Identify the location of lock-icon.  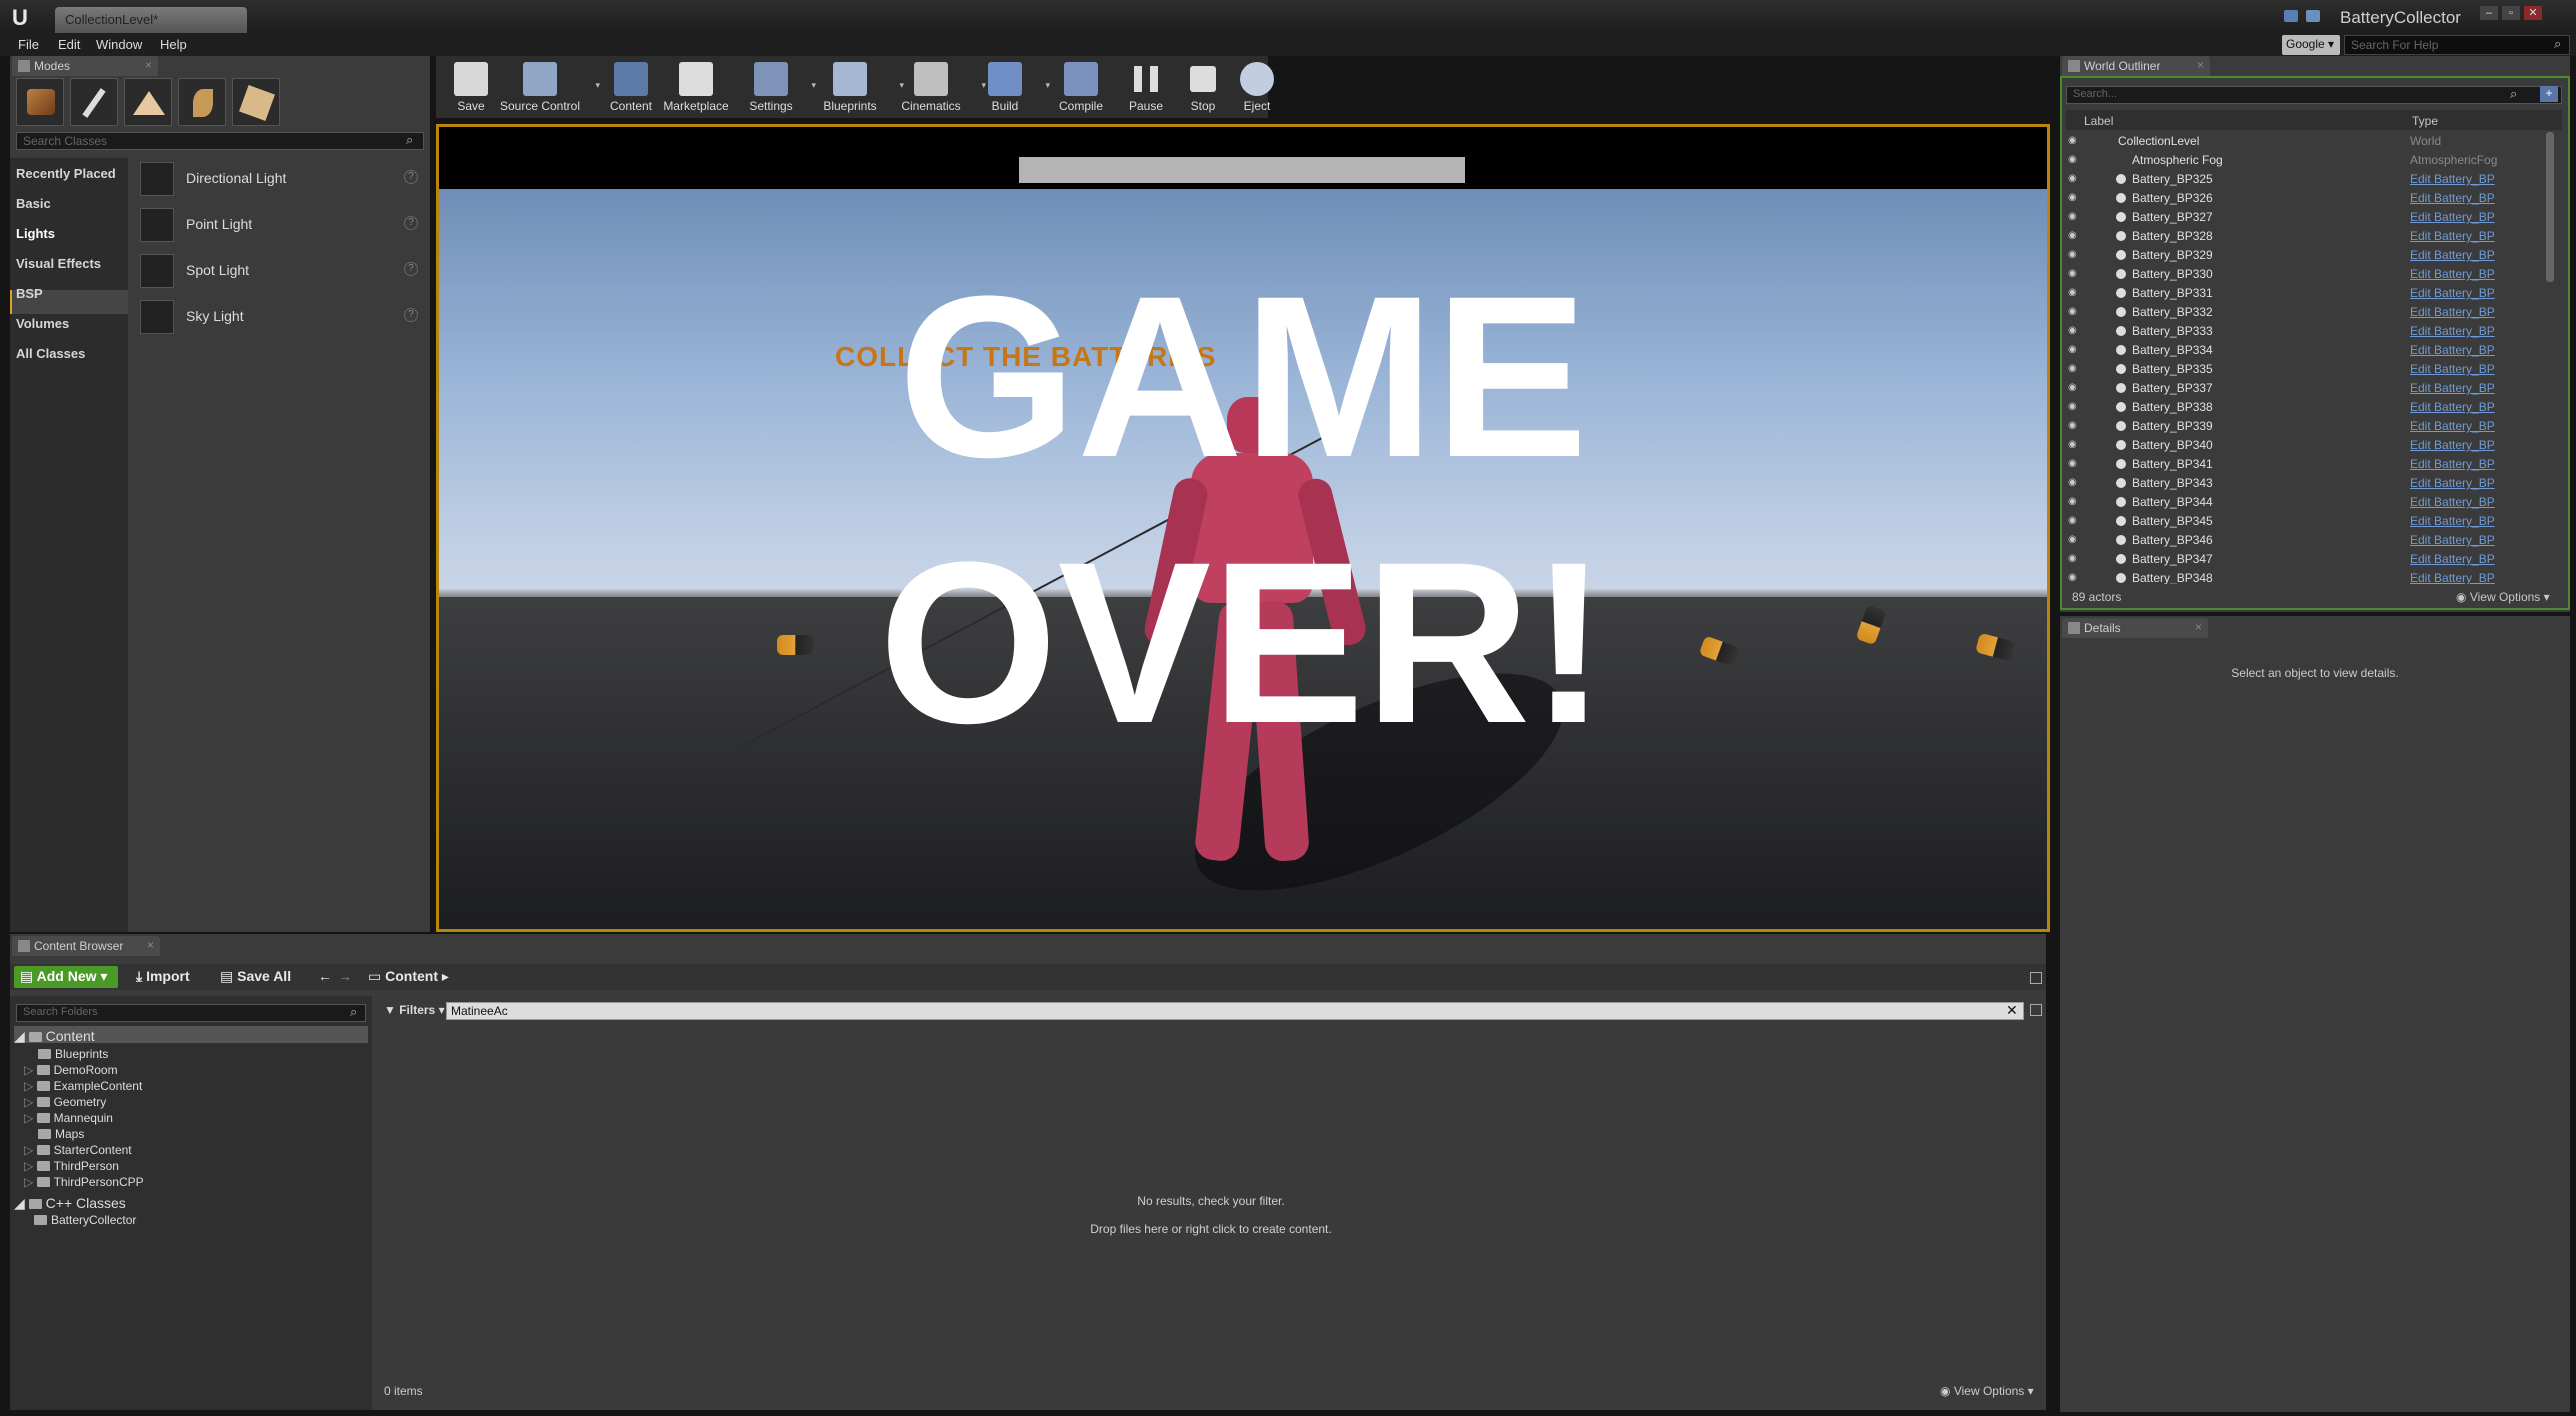
(2036, 978).